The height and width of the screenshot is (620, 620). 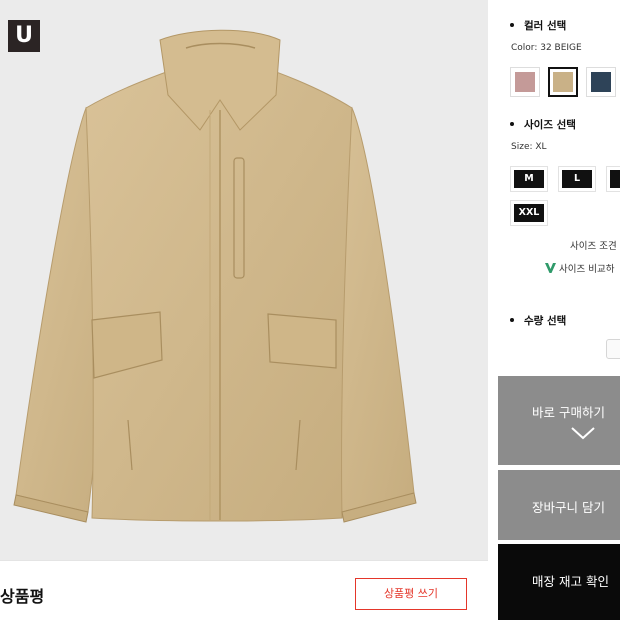 I want to click on size-section-heading: 사이즈 선택, so click(x=543, y=124).